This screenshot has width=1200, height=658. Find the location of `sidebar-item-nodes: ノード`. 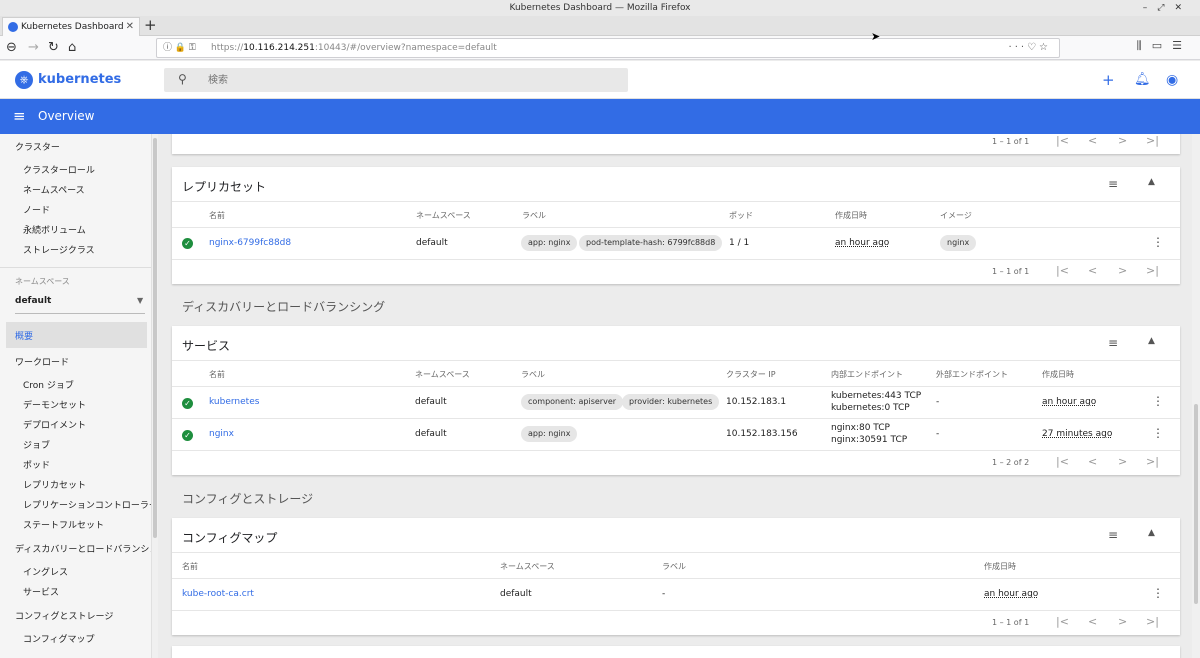

sidebar-item-nodes: ノード is located at coordinates (36, 211).